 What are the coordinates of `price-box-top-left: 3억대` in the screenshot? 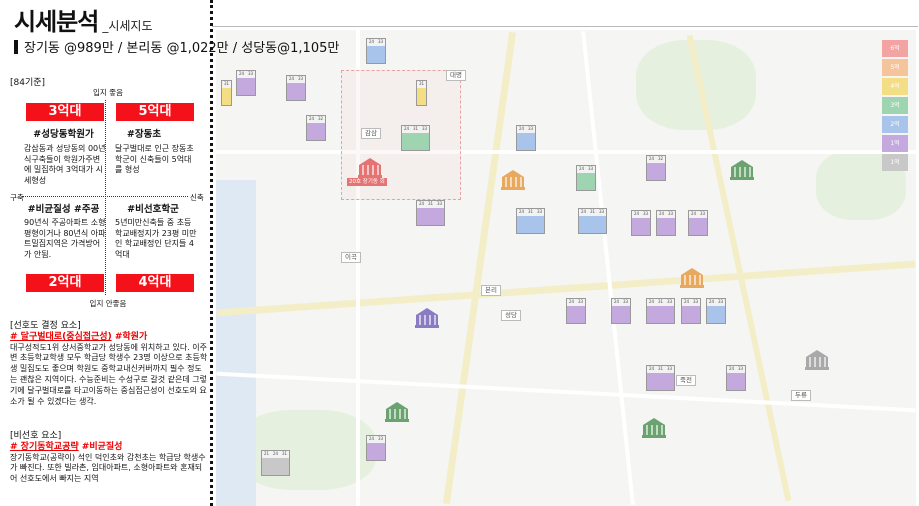 It's located at (65, 112).